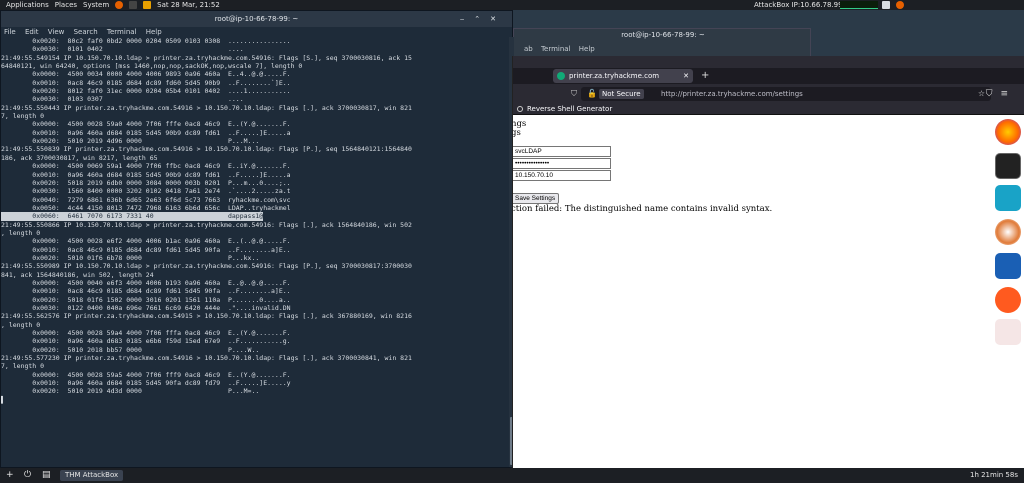  What do you see at coordinates (520, 109) in the screenshot?
I see `bookmark-globe-icon` at bounding box center [520, 109].